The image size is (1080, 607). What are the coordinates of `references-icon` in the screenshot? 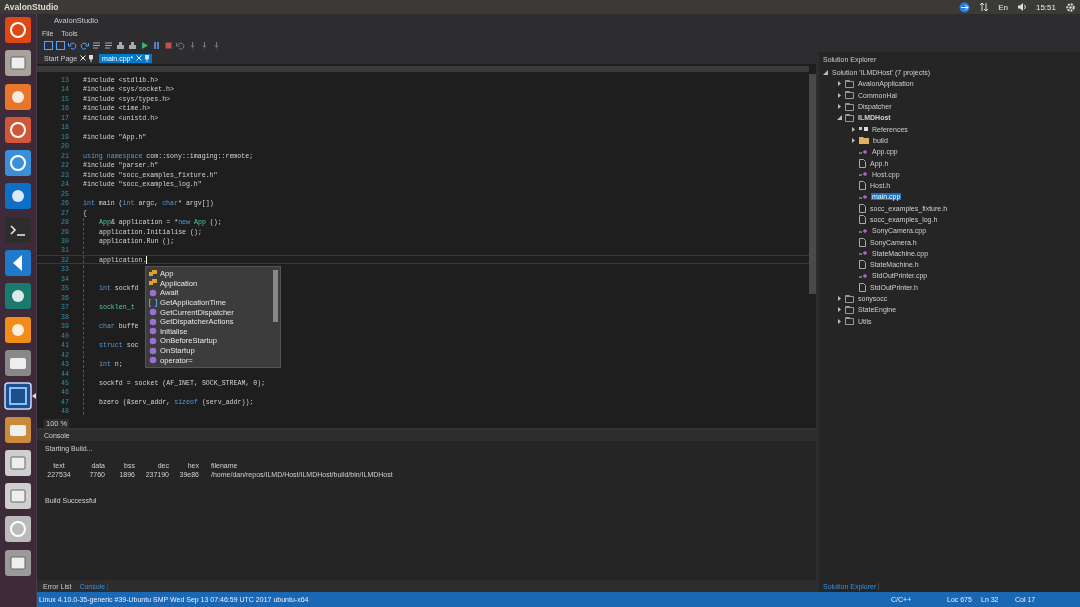 It's located at (863, 129).